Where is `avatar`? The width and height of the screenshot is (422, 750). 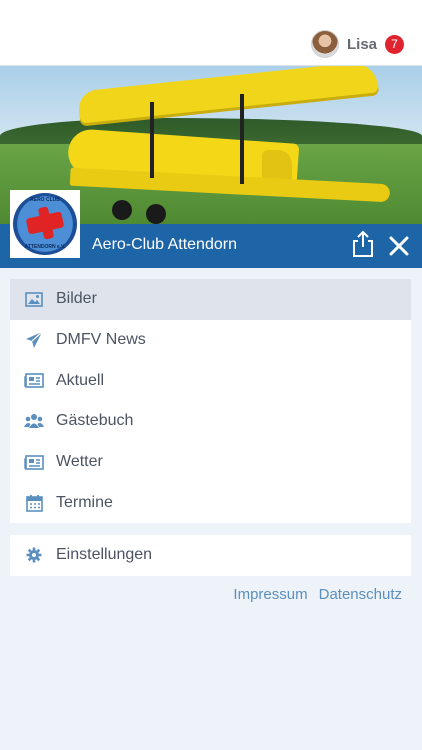
avatar is located at coordinates (324, 44).